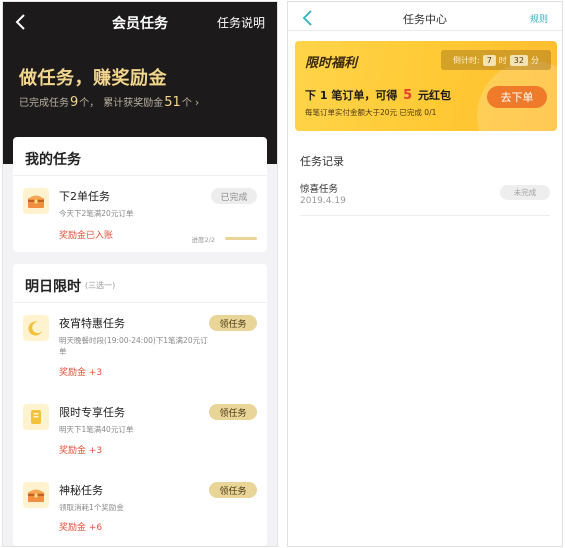 This screenshot has width=565, height=548. I want to click on record-divider, so click(425, 215).